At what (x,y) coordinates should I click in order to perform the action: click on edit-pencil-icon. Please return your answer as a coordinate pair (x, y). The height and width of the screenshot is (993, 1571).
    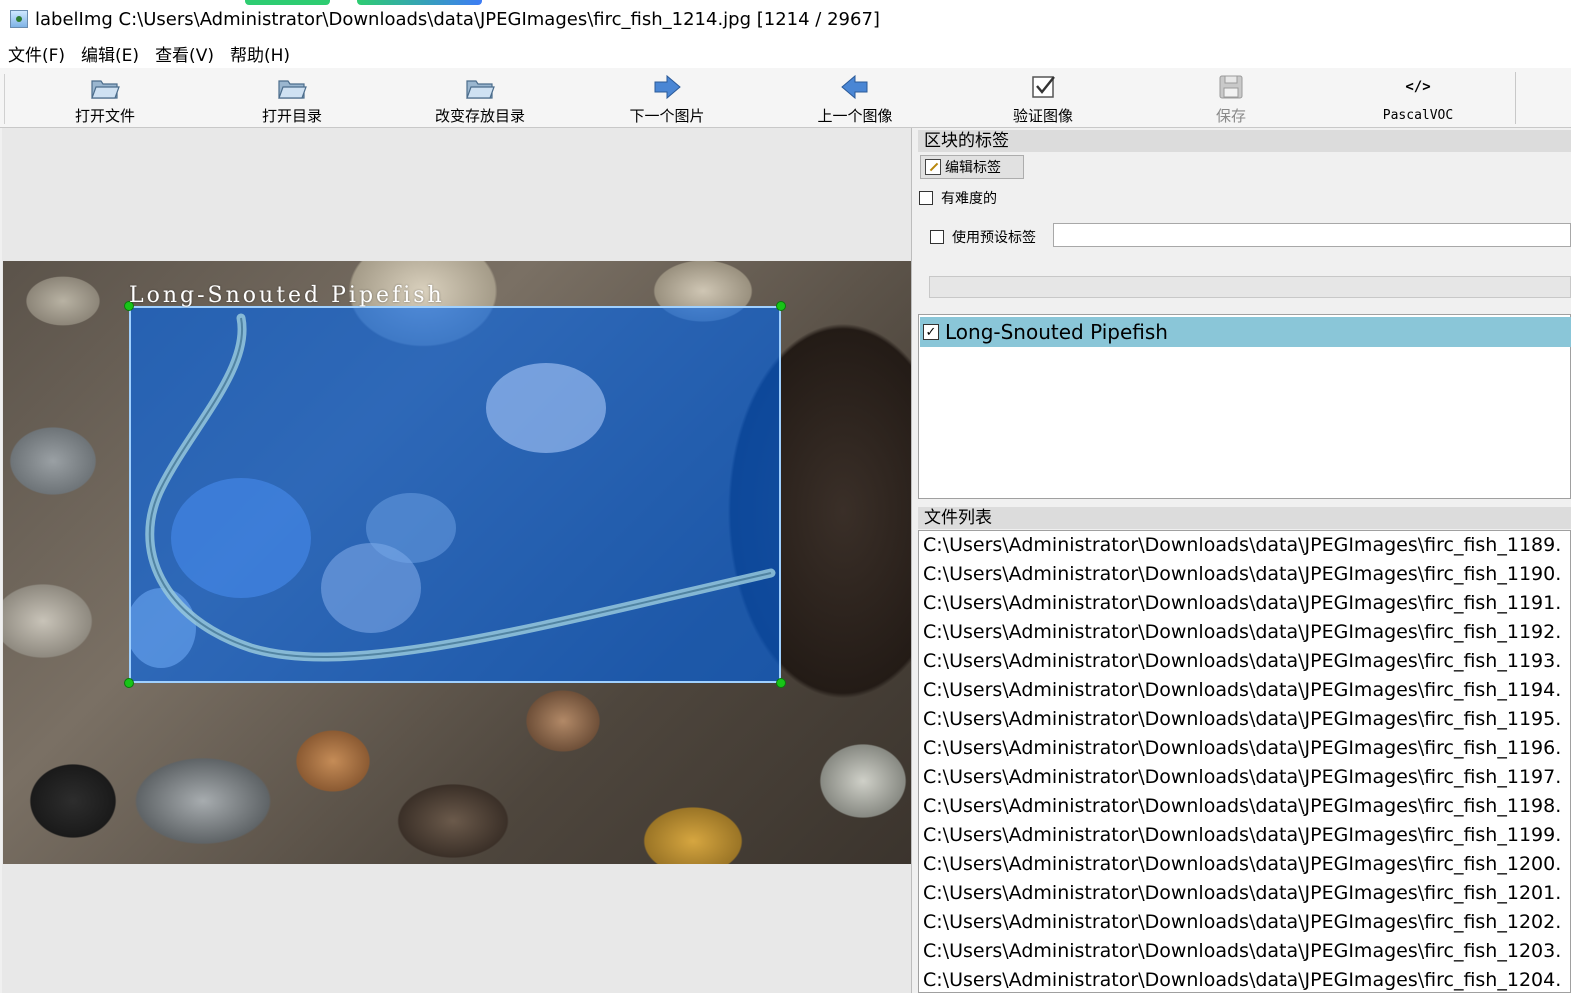
    Looking at the image, I should click on (933, 167).